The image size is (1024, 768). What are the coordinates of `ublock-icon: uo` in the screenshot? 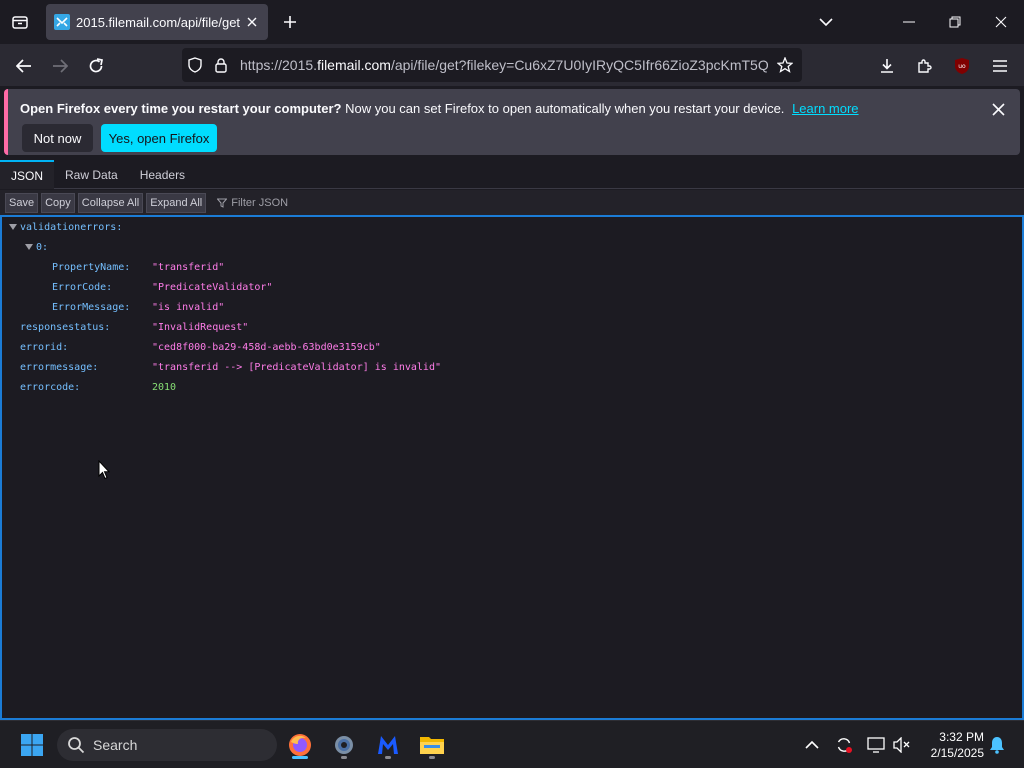 It's located at (962, 66).